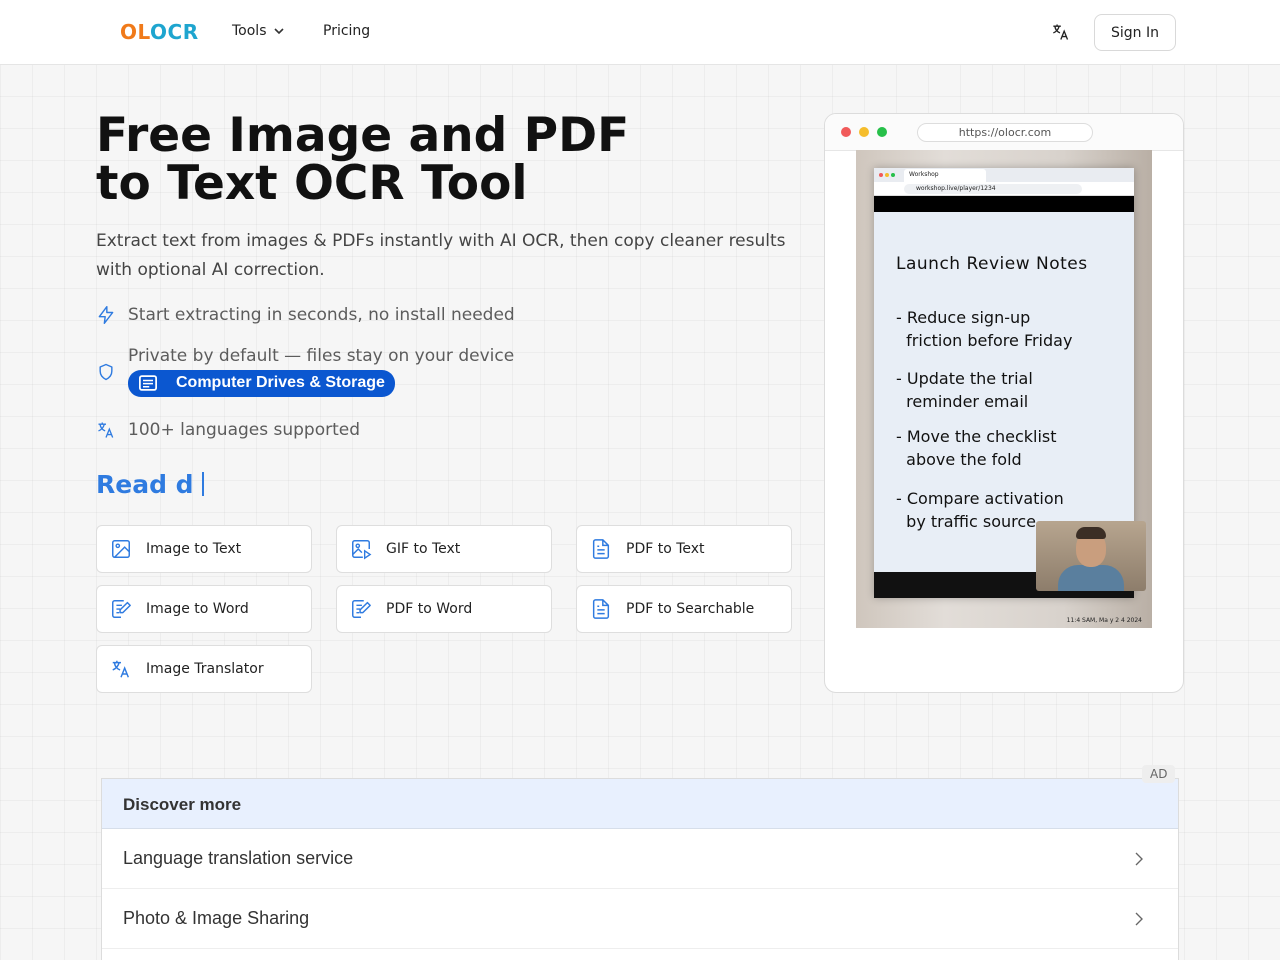 This screenshot has width=1280, height=960. I want to click on nav-tools-dropdown: Tools, so click(258, 31).